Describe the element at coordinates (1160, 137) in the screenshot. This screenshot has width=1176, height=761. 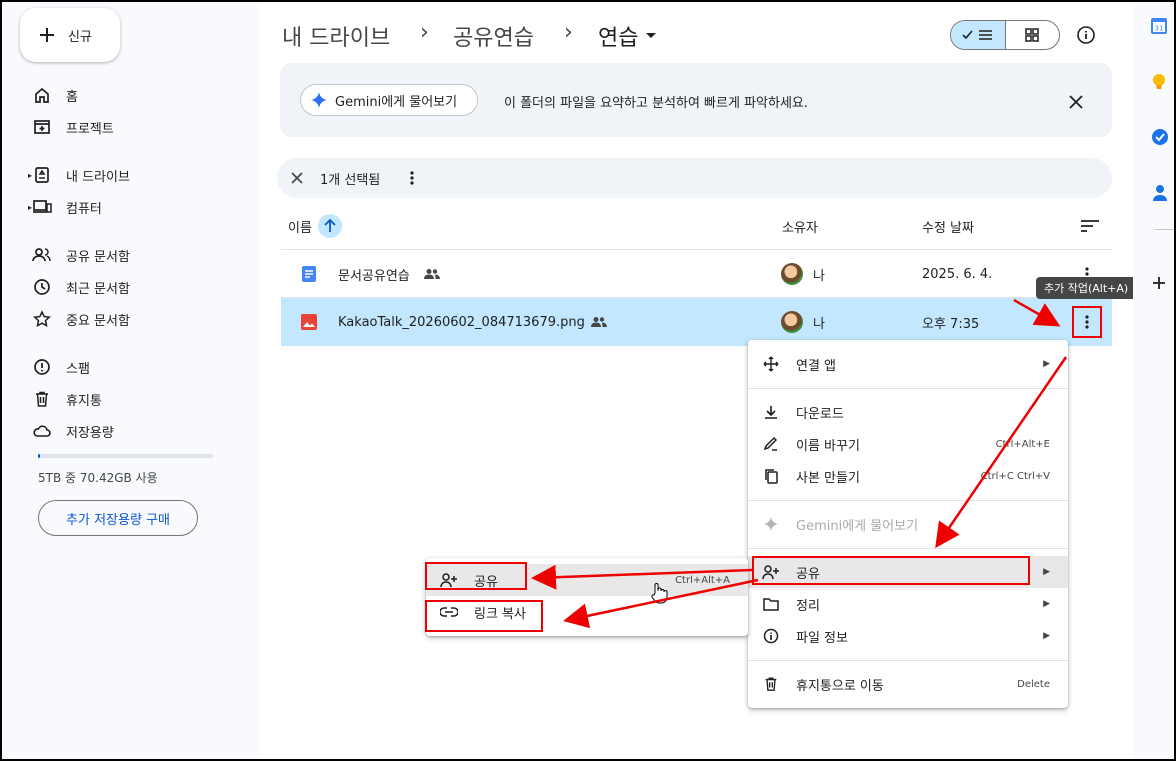
I see `tasks-icon` at that location.